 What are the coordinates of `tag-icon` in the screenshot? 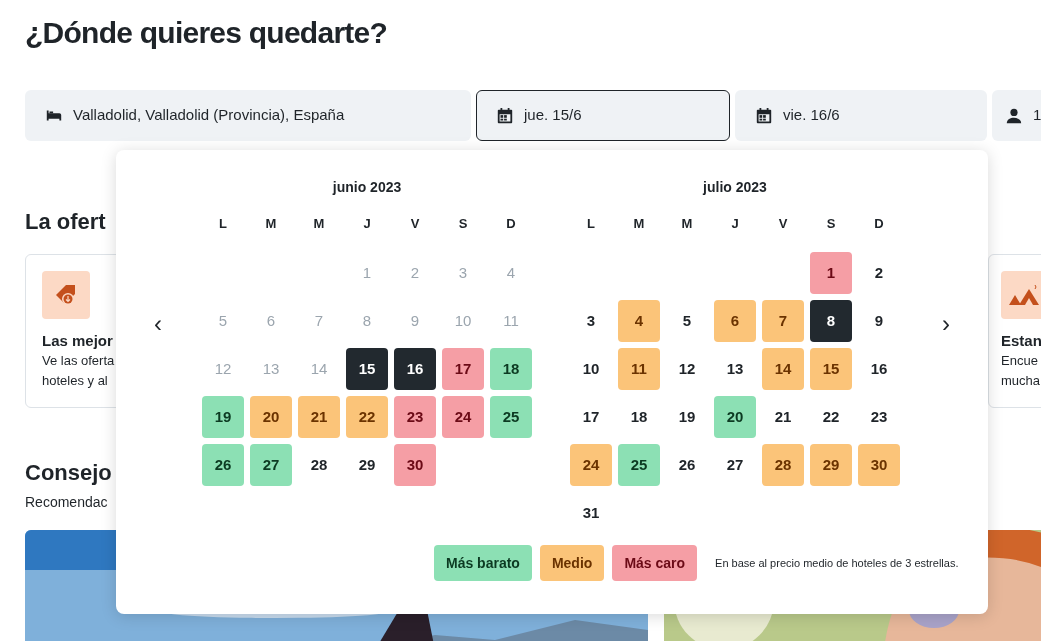 It's located at (66, 295).